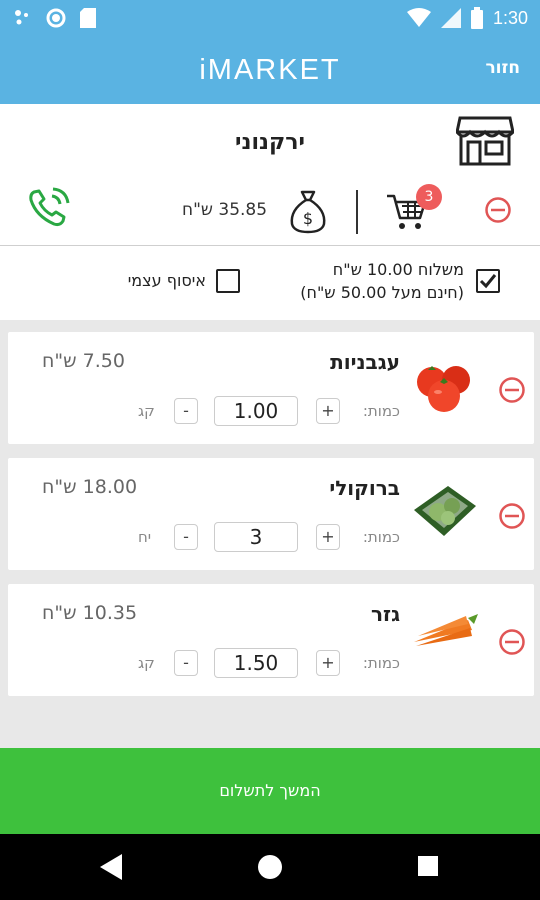 This screenshot has height=900, width=540. I want to click on item-price: 18.00 ש"ח, so click(90, 487).